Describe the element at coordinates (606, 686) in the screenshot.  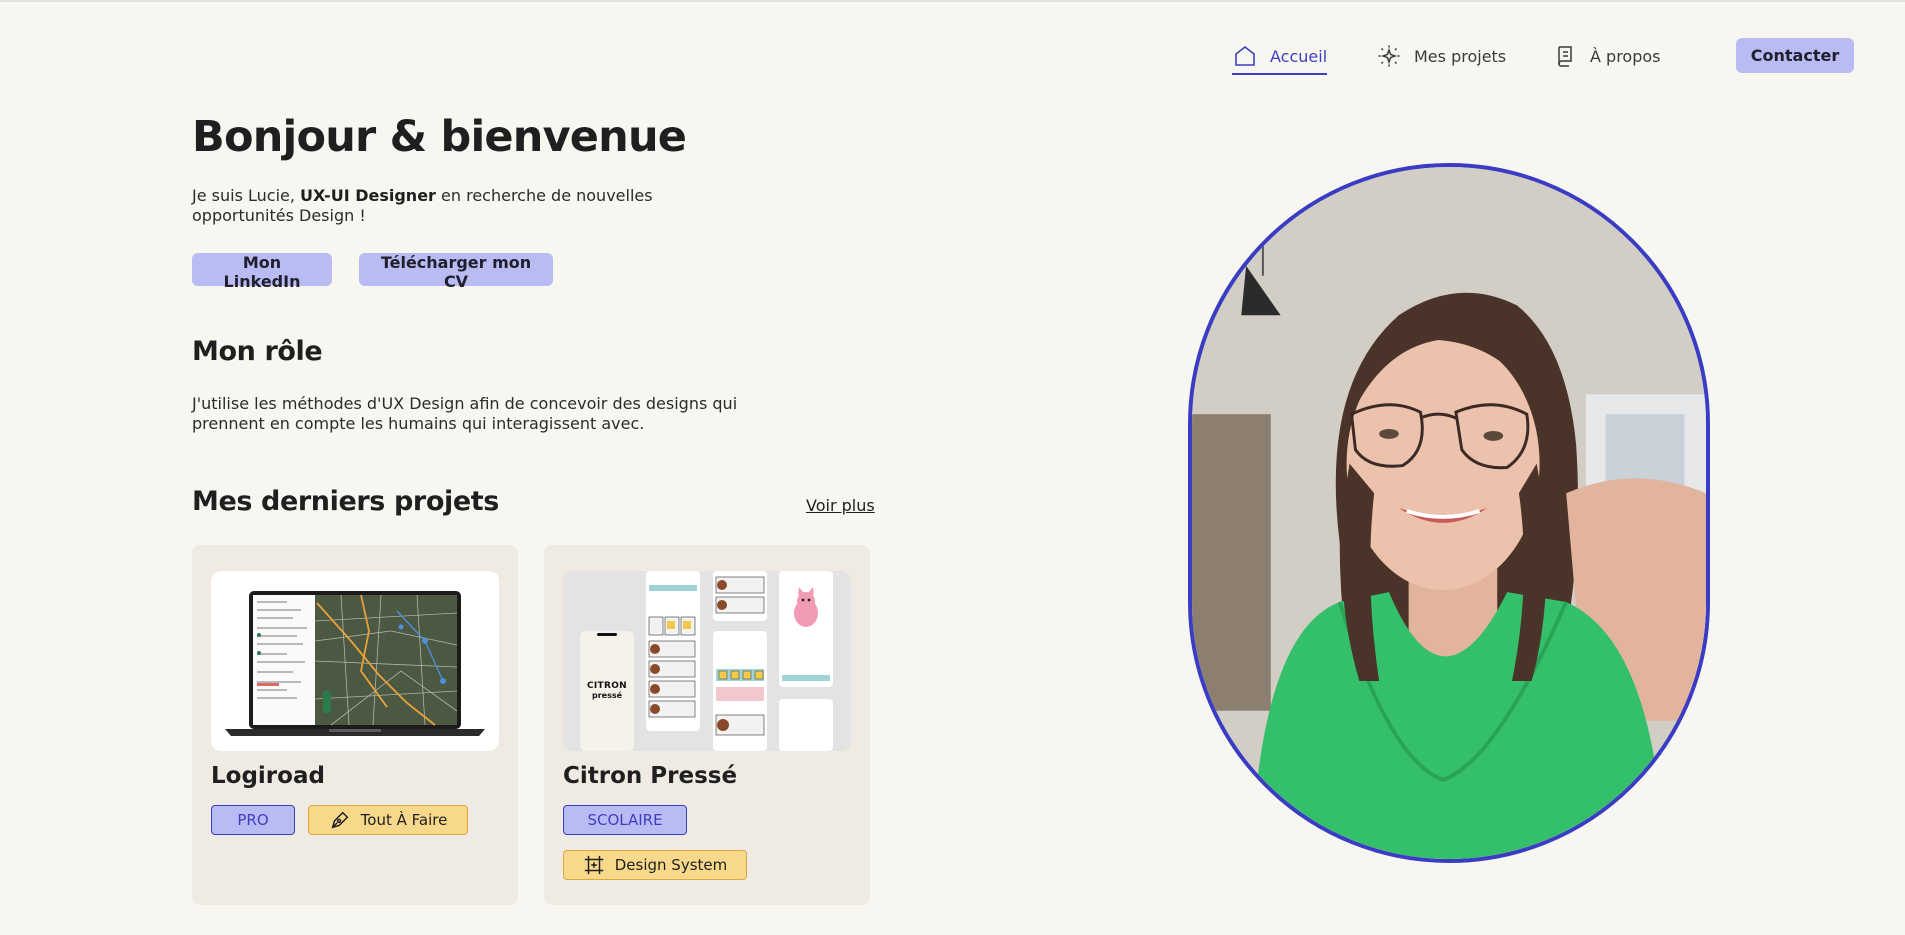
I see `citron-logo-line1: CITRON` at that location.